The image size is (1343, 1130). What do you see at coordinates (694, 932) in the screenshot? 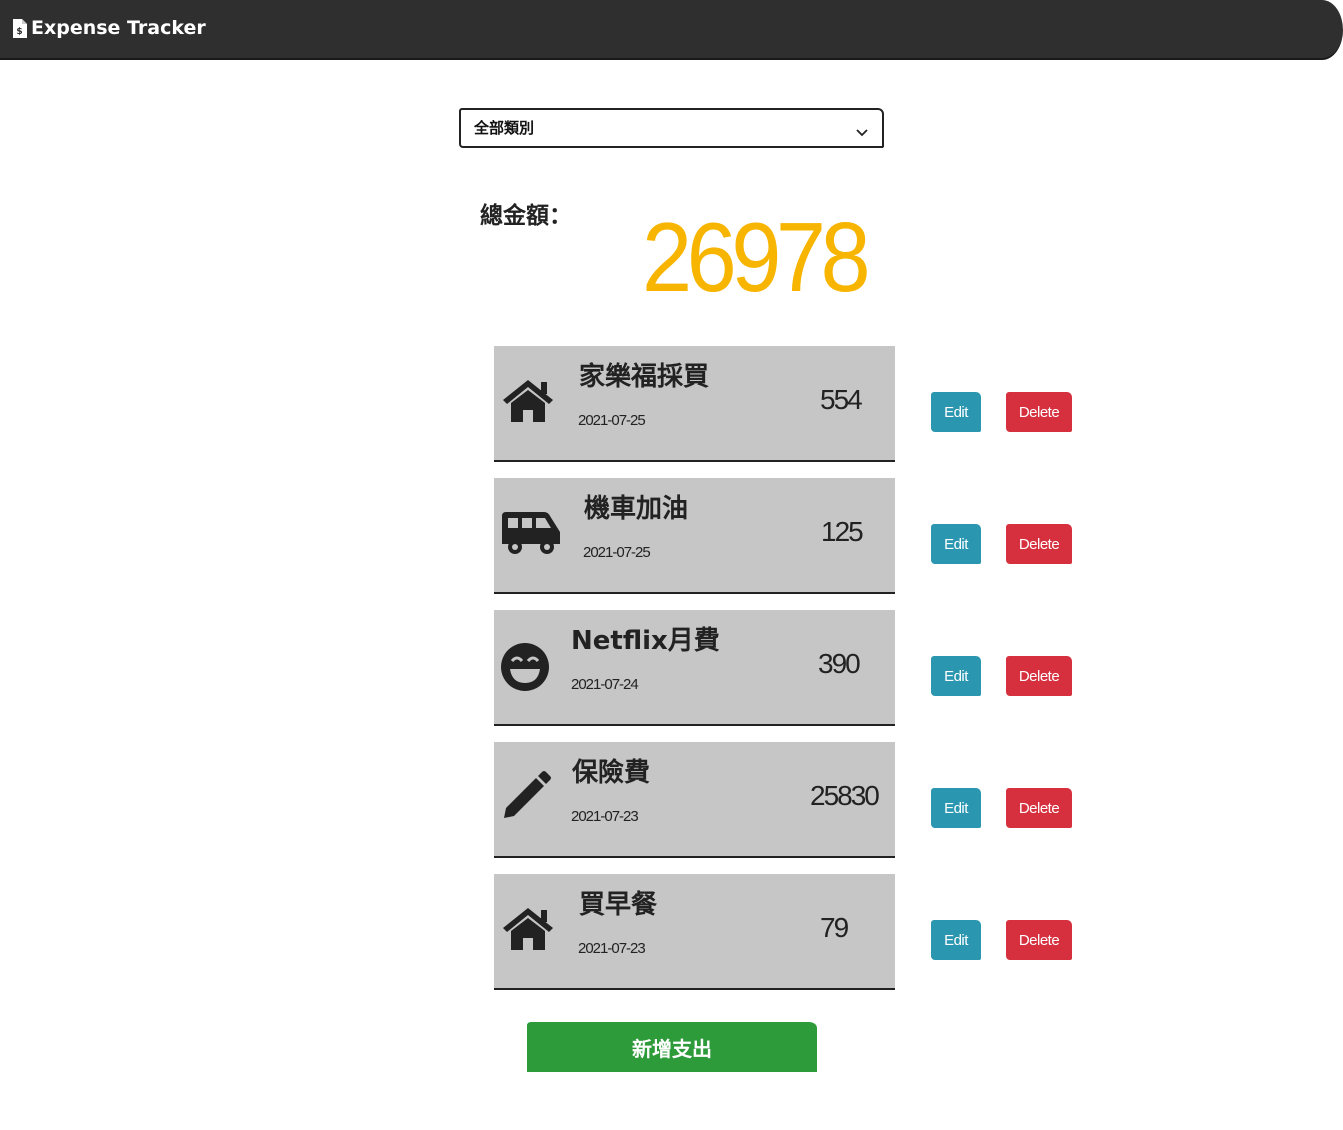
I see `record-card: 買早餐 2021-07-23 79` at bounding box center [694, 932].